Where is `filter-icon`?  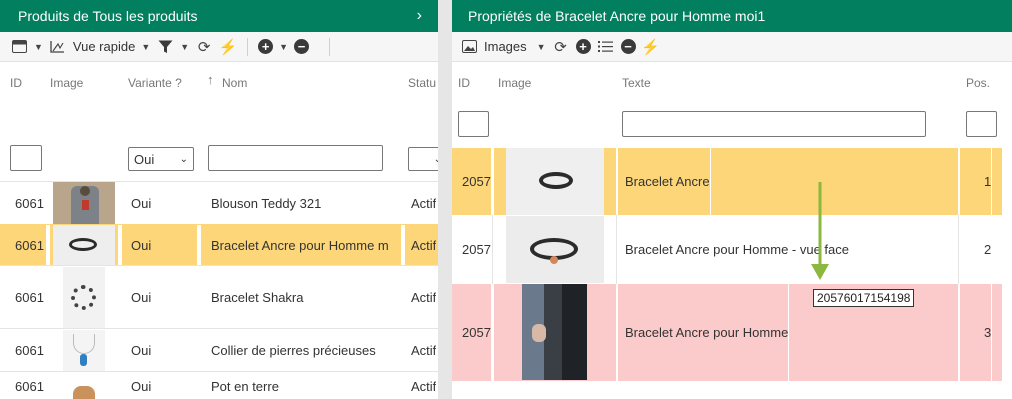
filter-icon is located at coordinates (165, 47).